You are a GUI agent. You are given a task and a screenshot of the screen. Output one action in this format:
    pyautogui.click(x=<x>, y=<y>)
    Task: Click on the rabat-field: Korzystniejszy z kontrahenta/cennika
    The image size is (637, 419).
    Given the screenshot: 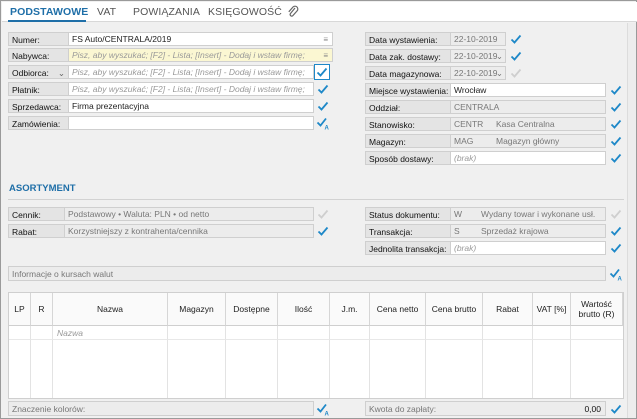 What is the action you would take?
    pyautogui.click(x=189, y=231)
    